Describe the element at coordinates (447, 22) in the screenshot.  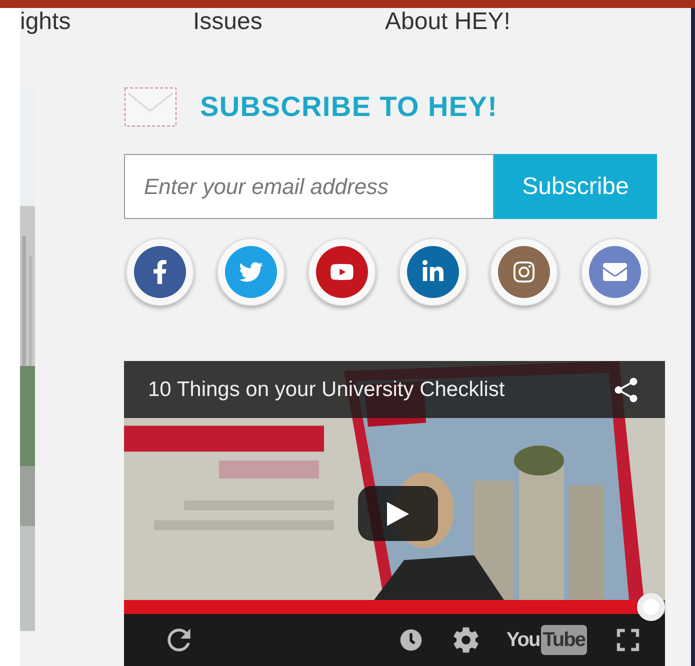
I see `nav-link: About HEY!` at that location.